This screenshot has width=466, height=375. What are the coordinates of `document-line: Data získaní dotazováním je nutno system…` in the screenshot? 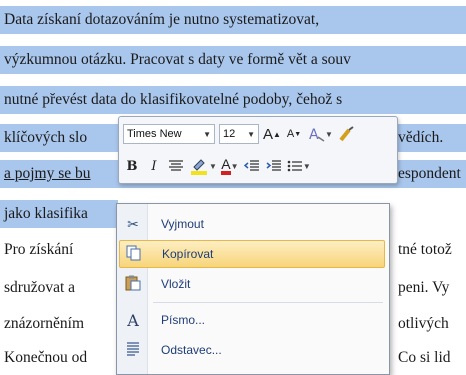 It's located at (233, 20).